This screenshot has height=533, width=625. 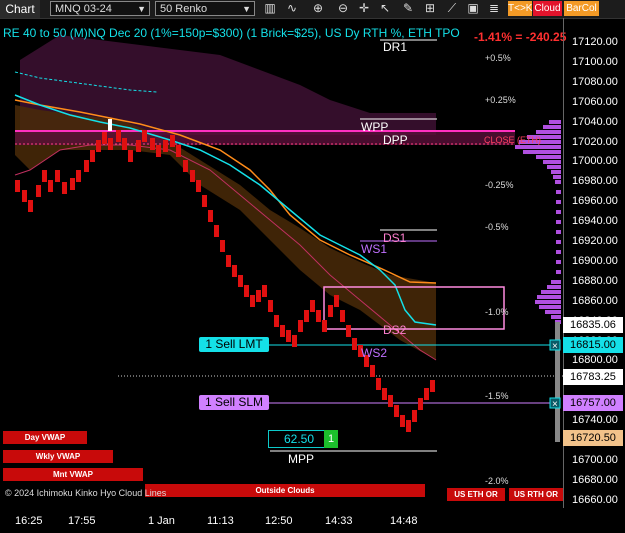 I want to click on properties-icon: ≣, so click(x=494, y=8).